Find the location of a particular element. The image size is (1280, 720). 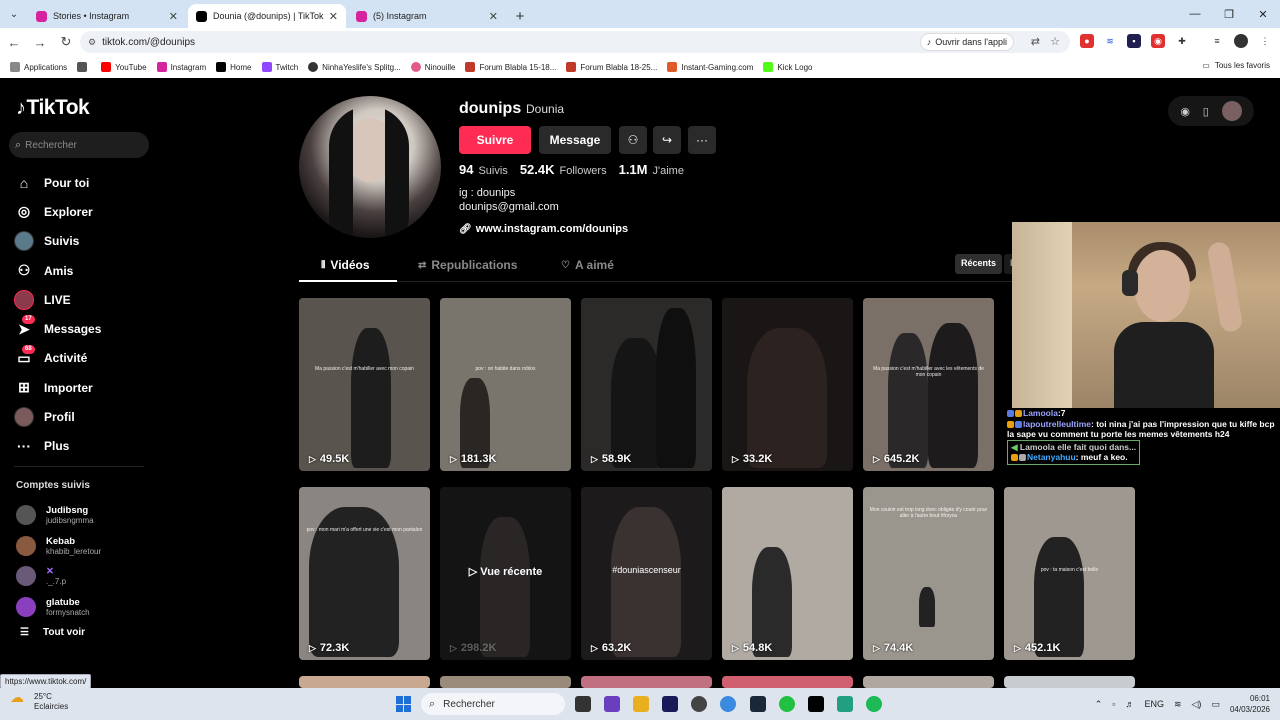

battery-icon: ▭ is located at coordinates (1215, 704).